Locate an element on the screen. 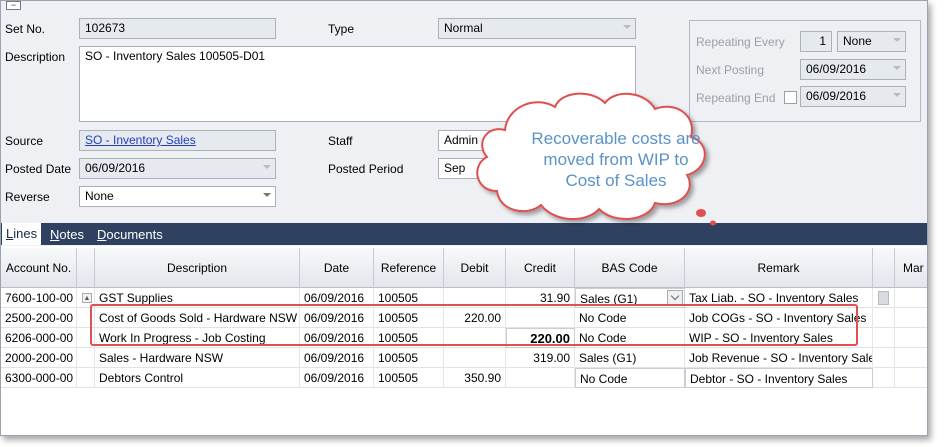  cell-description: GST Supplies is located at coordinates (197, 298).